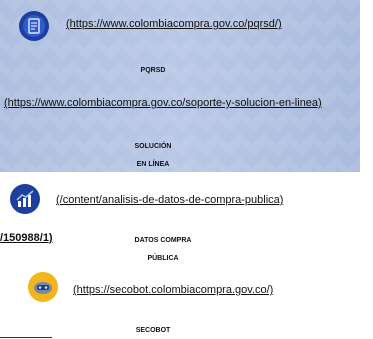  Describe the element at coordinates (153, 70) in the screenshot. I see `pqrsd-caption: PQRSD` at that location.